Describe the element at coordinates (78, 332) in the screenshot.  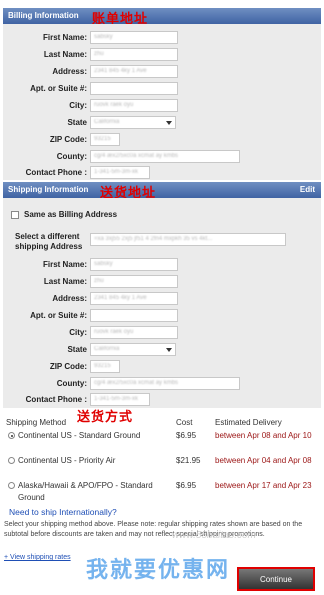
I see `shipping-city-label: City:` at that location.